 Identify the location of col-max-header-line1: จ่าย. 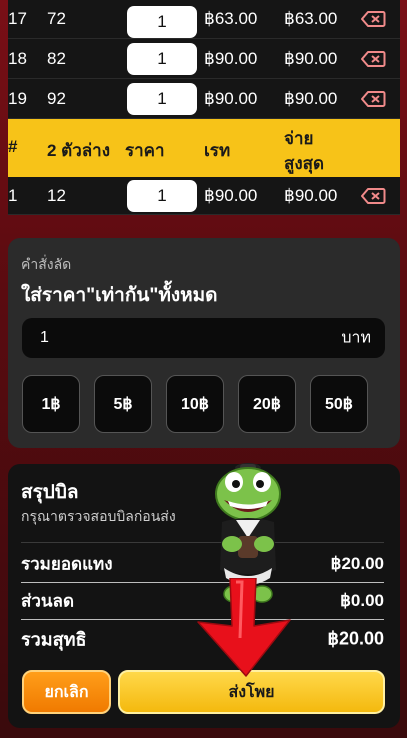
(299, 138).